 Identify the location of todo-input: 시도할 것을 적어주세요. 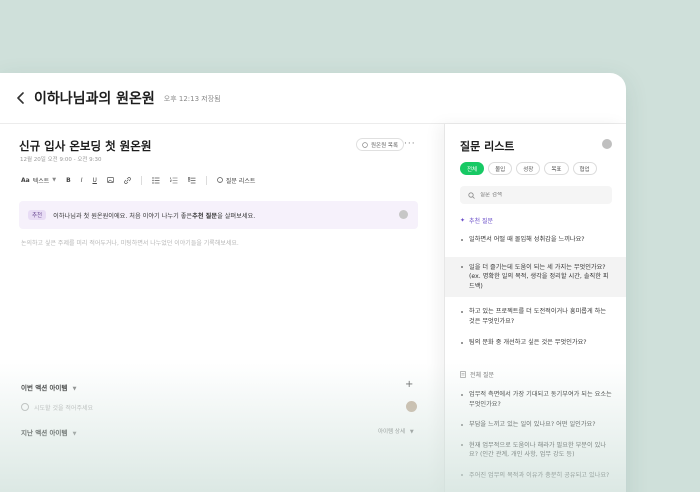
(63, 407).